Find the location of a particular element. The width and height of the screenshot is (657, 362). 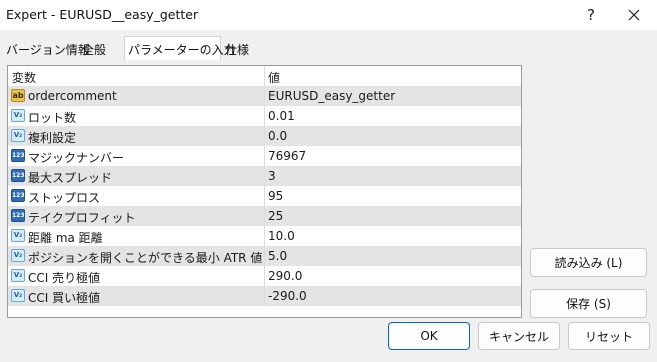

header-value: 値 is located at coordinates (274, 77).